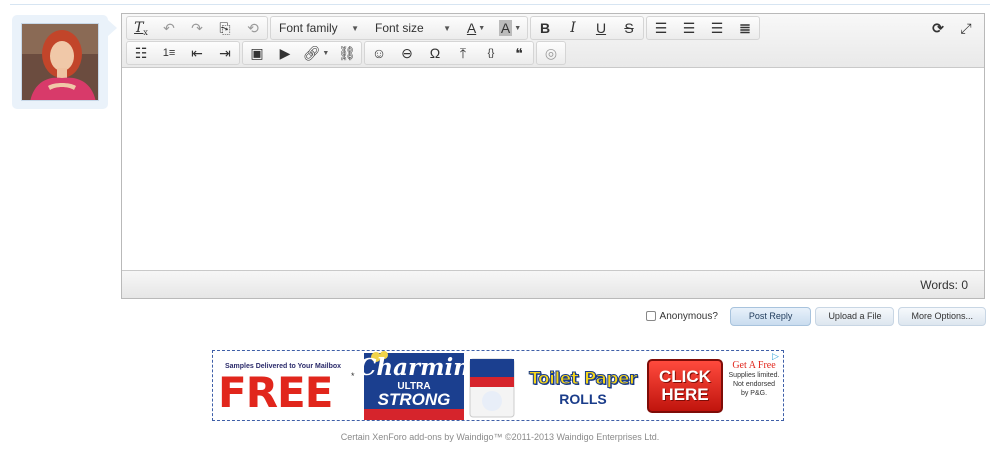 This screenshot has width=1000, height=458. I want to click on special-characters-button: Ω, so click(435, 53).